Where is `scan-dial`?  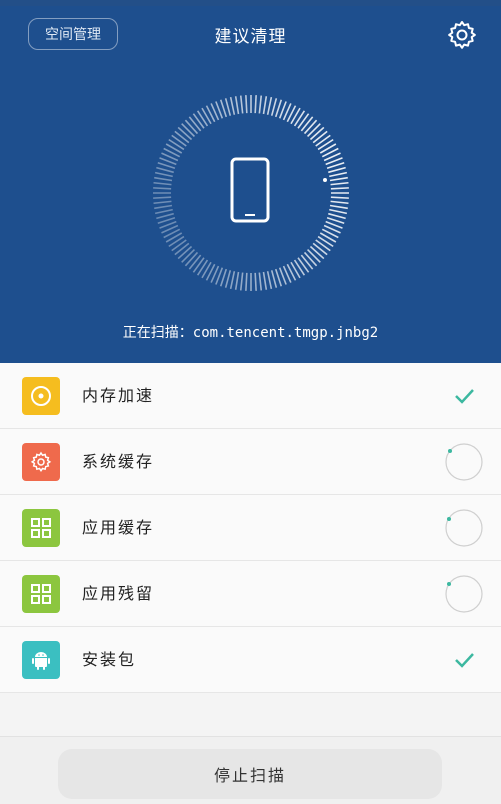 scan-dial is located at coordinates (251, 193).